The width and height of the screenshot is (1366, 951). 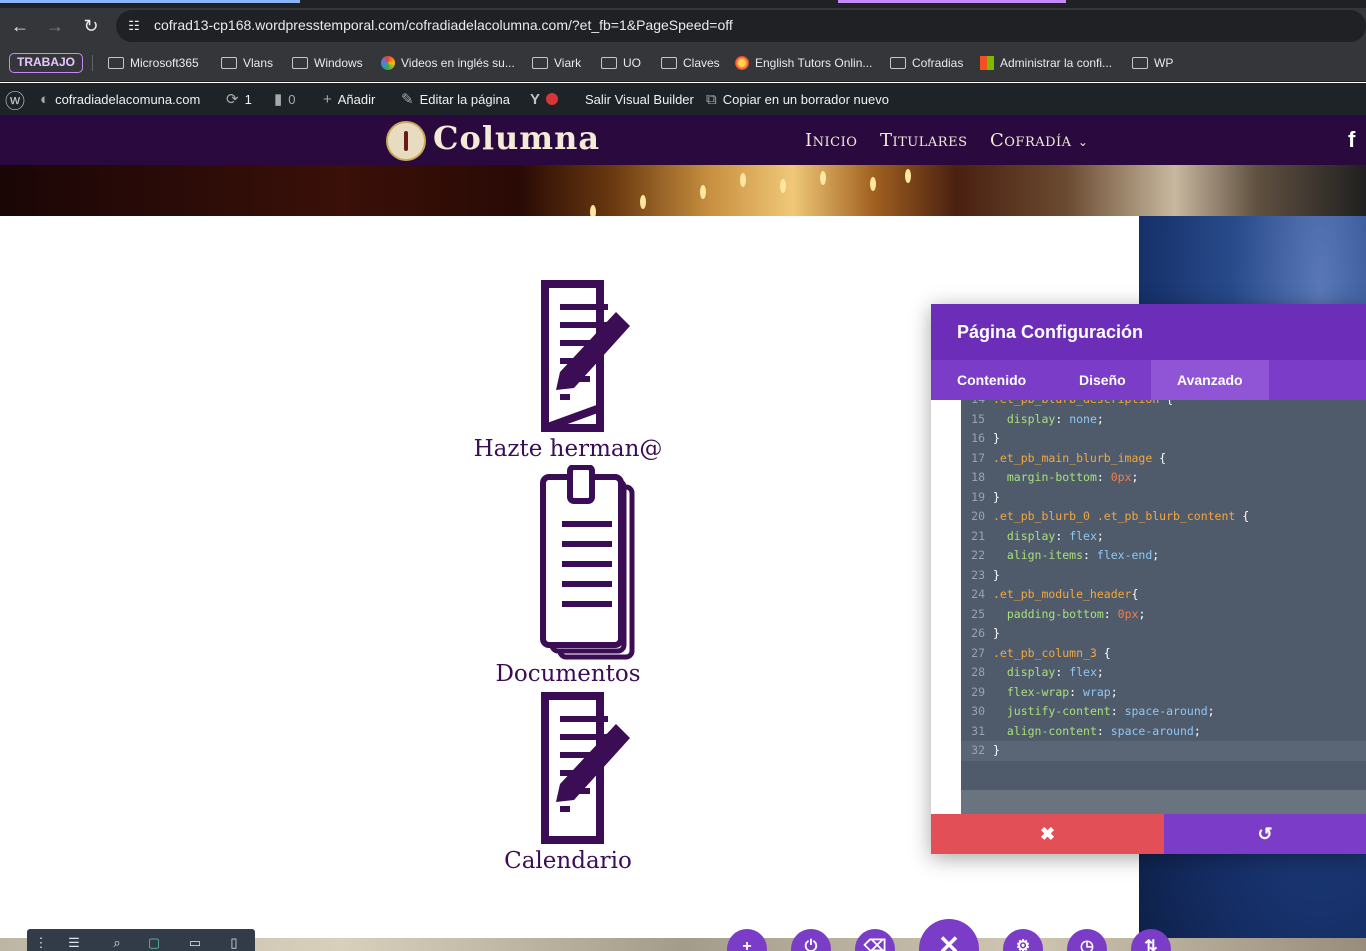 I want to click on code-text: padding-bottom: 0px;, so click(x=1076, y=613).